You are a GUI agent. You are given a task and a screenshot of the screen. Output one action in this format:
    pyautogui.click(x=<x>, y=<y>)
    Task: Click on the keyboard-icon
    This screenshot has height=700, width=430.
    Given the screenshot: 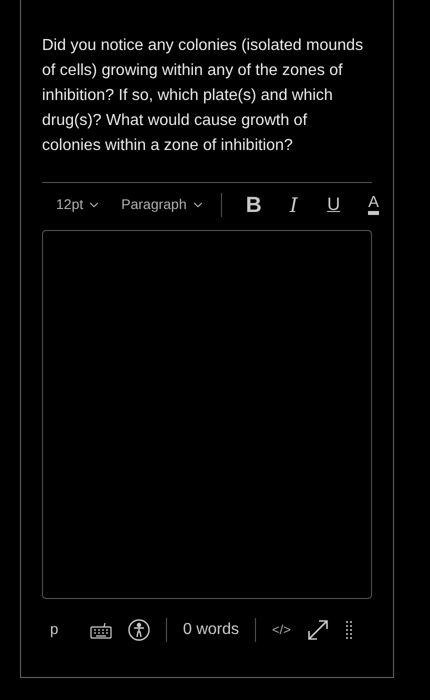 What is the action you would take?
    pyautogui.click(x=101, y=630)
    